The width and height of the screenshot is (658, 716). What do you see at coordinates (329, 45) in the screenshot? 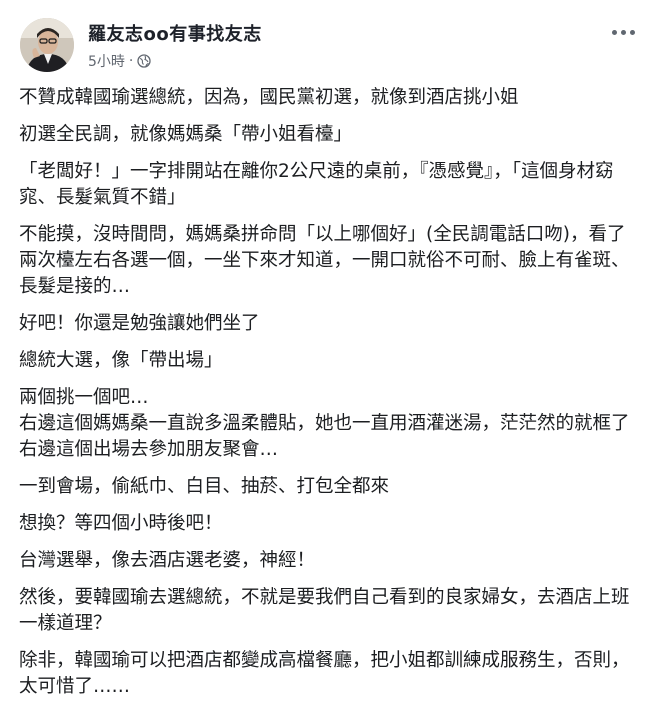
I see `post-header: 羅友志oo有事找友志 5小時 ·` at bounding box center [329, 45].